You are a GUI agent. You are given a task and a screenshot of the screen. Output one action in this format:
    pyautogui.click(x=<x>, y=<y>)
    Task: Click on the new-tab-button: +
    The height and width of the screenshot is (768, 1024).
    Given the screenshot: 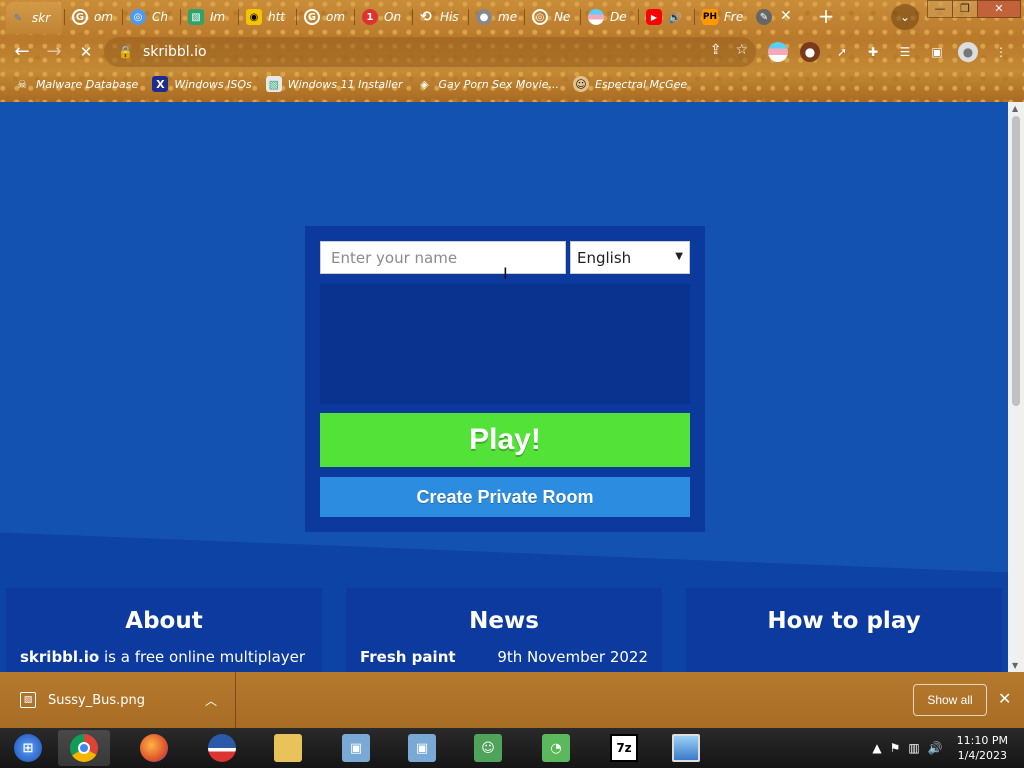 What is the action you would take?
    pyautogui.click(x=826, y=17)
    